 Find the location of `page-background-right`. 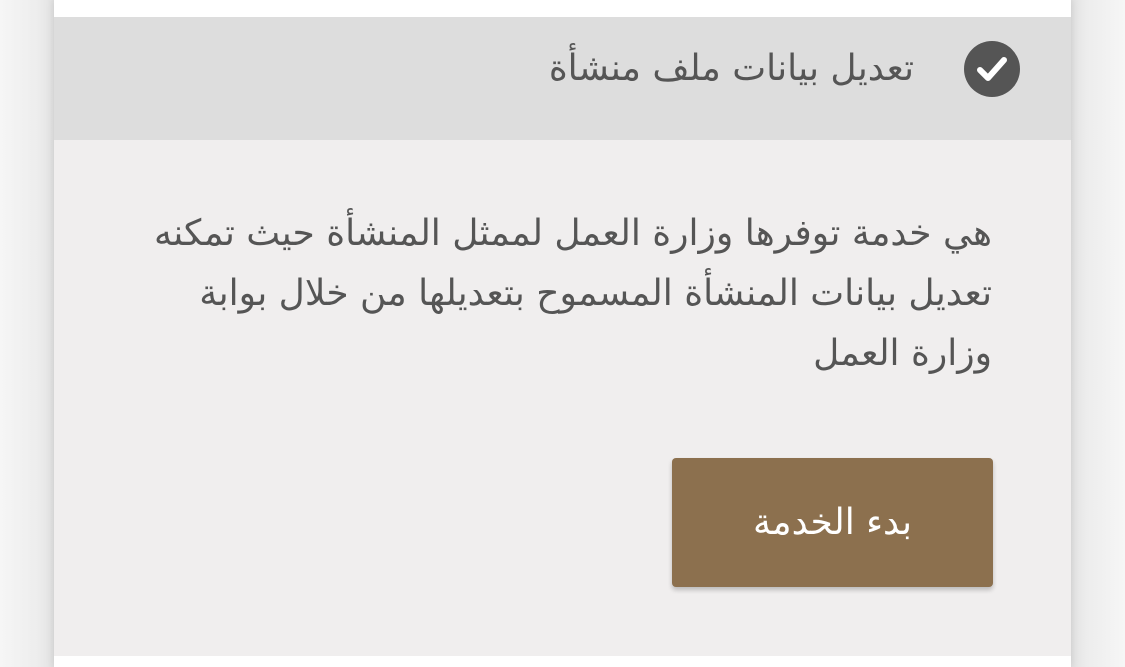

page-background-right is located at coordinates (1098, 333).